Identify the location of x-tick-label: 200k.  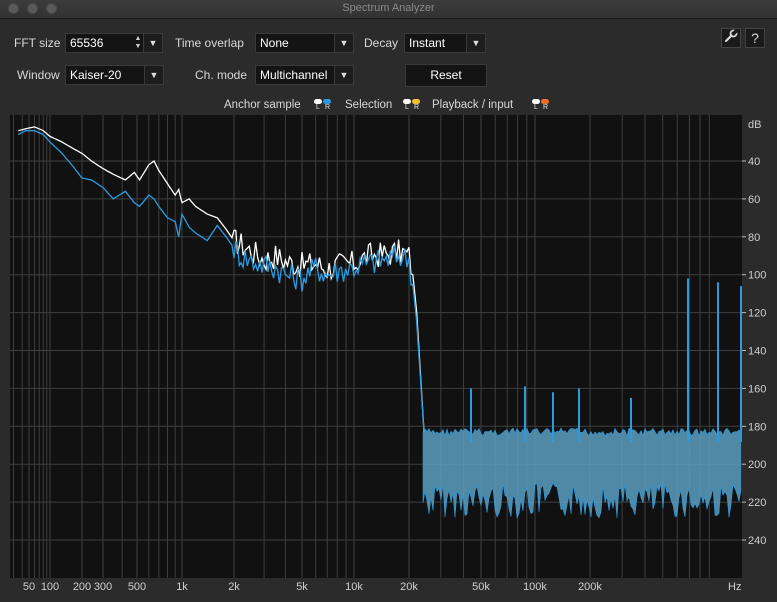
(590, 587).